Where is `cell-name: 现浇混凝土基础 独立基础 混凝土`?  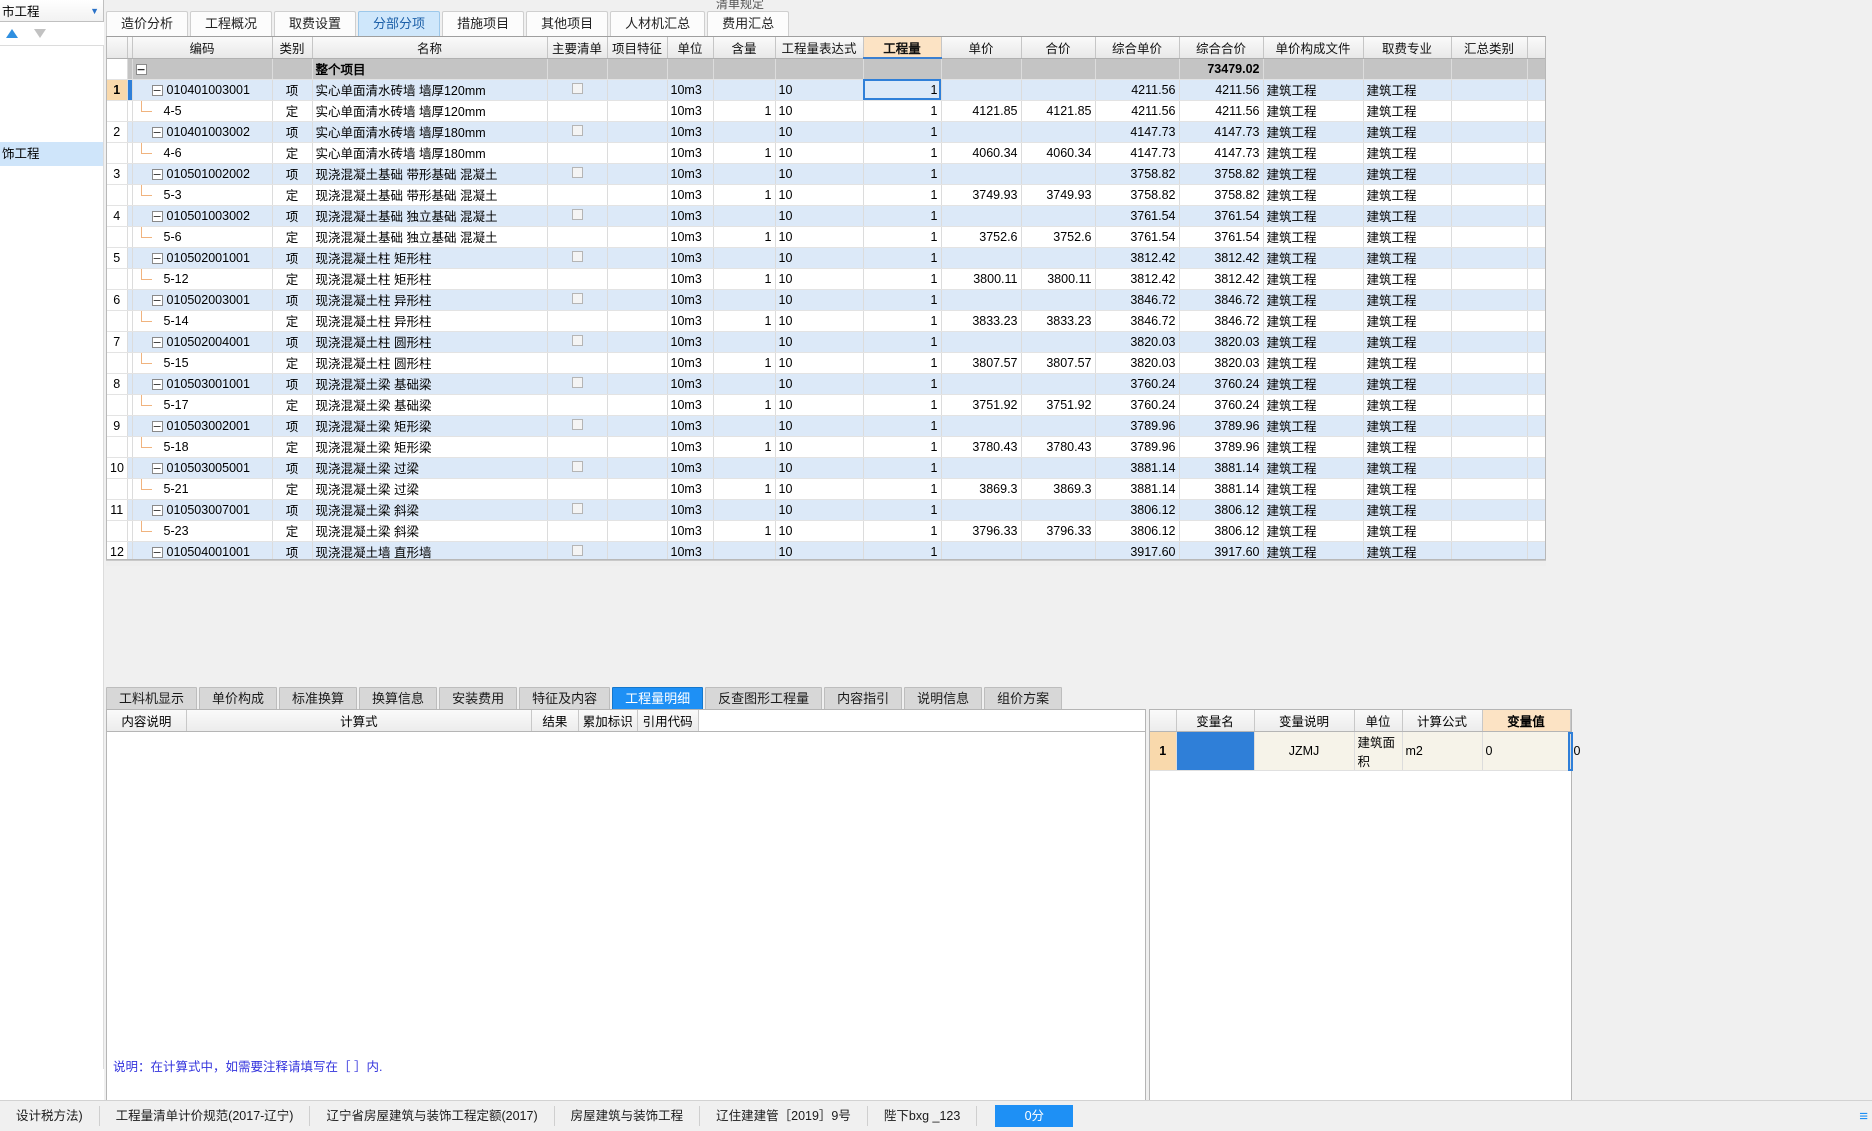 cell-name: 现浇混凝土基础 独立基础 混凝土 is located at coordinates (430, 237).